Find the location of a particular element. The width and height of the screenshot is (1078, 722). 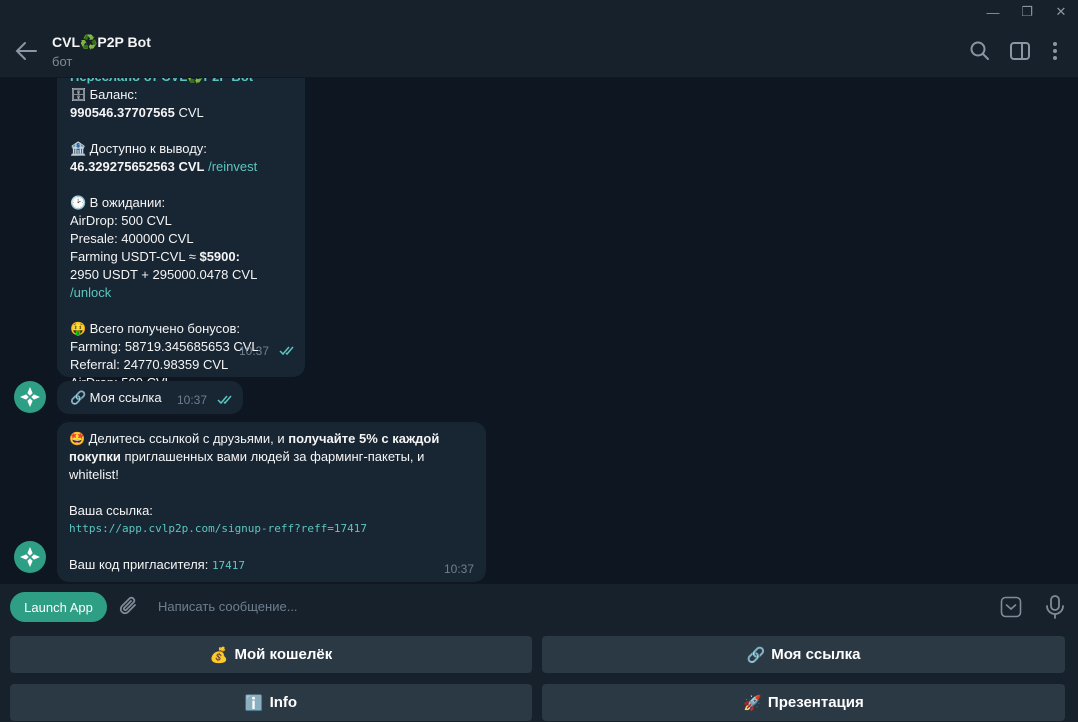

reinvest-command: /reinvest is located at coordinates (232, 166).